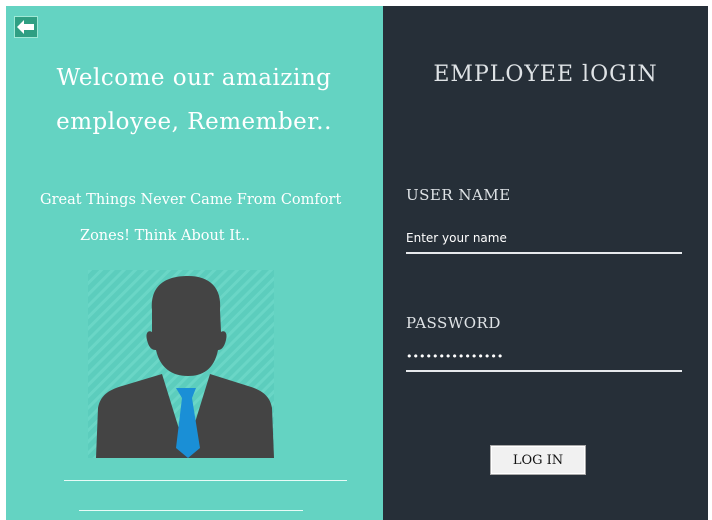 The height and width of the screenshot is (520, 712). What do you see at coordinates (453, 323) in the screenshot?
I see `password-label: PASSWORD` at bounding box center [453, 323].